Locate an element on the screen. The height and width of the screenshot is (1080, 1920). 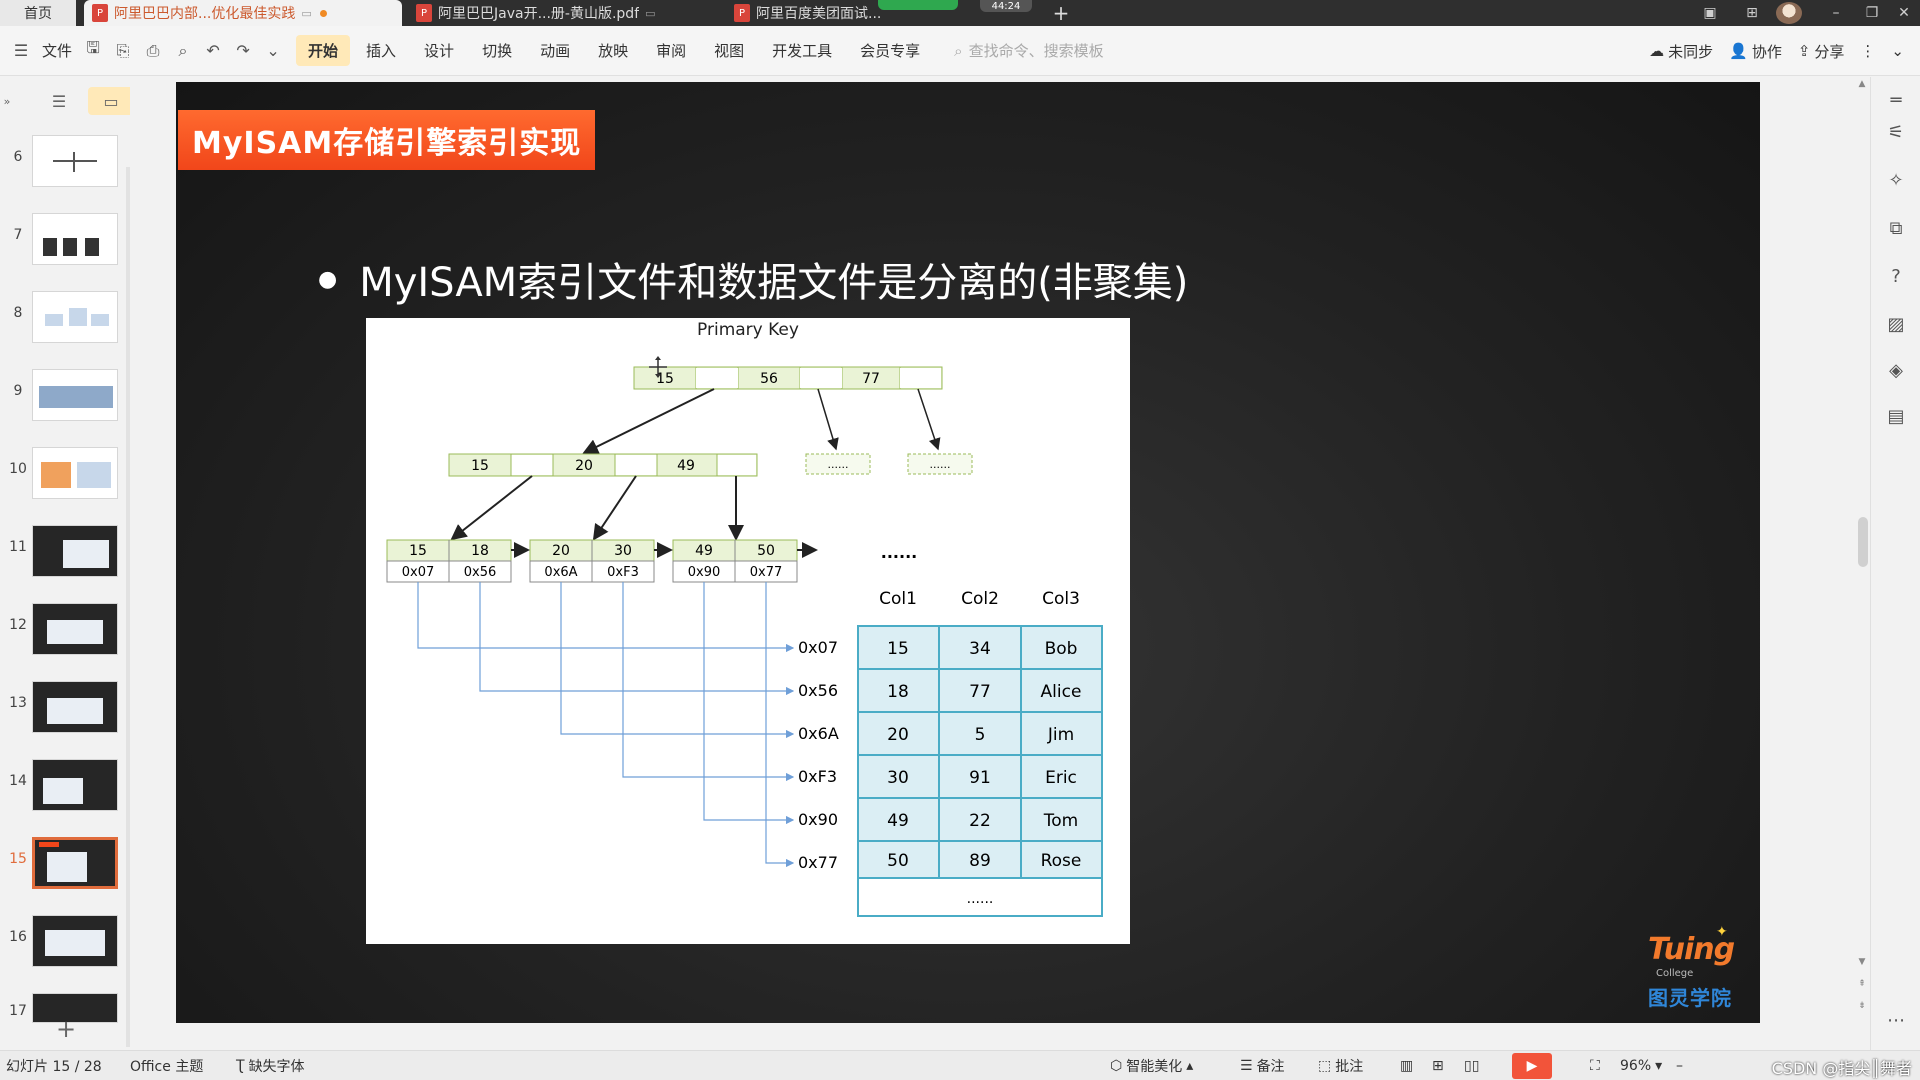
slide-thumb: 13 is located at coordinates (65, 709).